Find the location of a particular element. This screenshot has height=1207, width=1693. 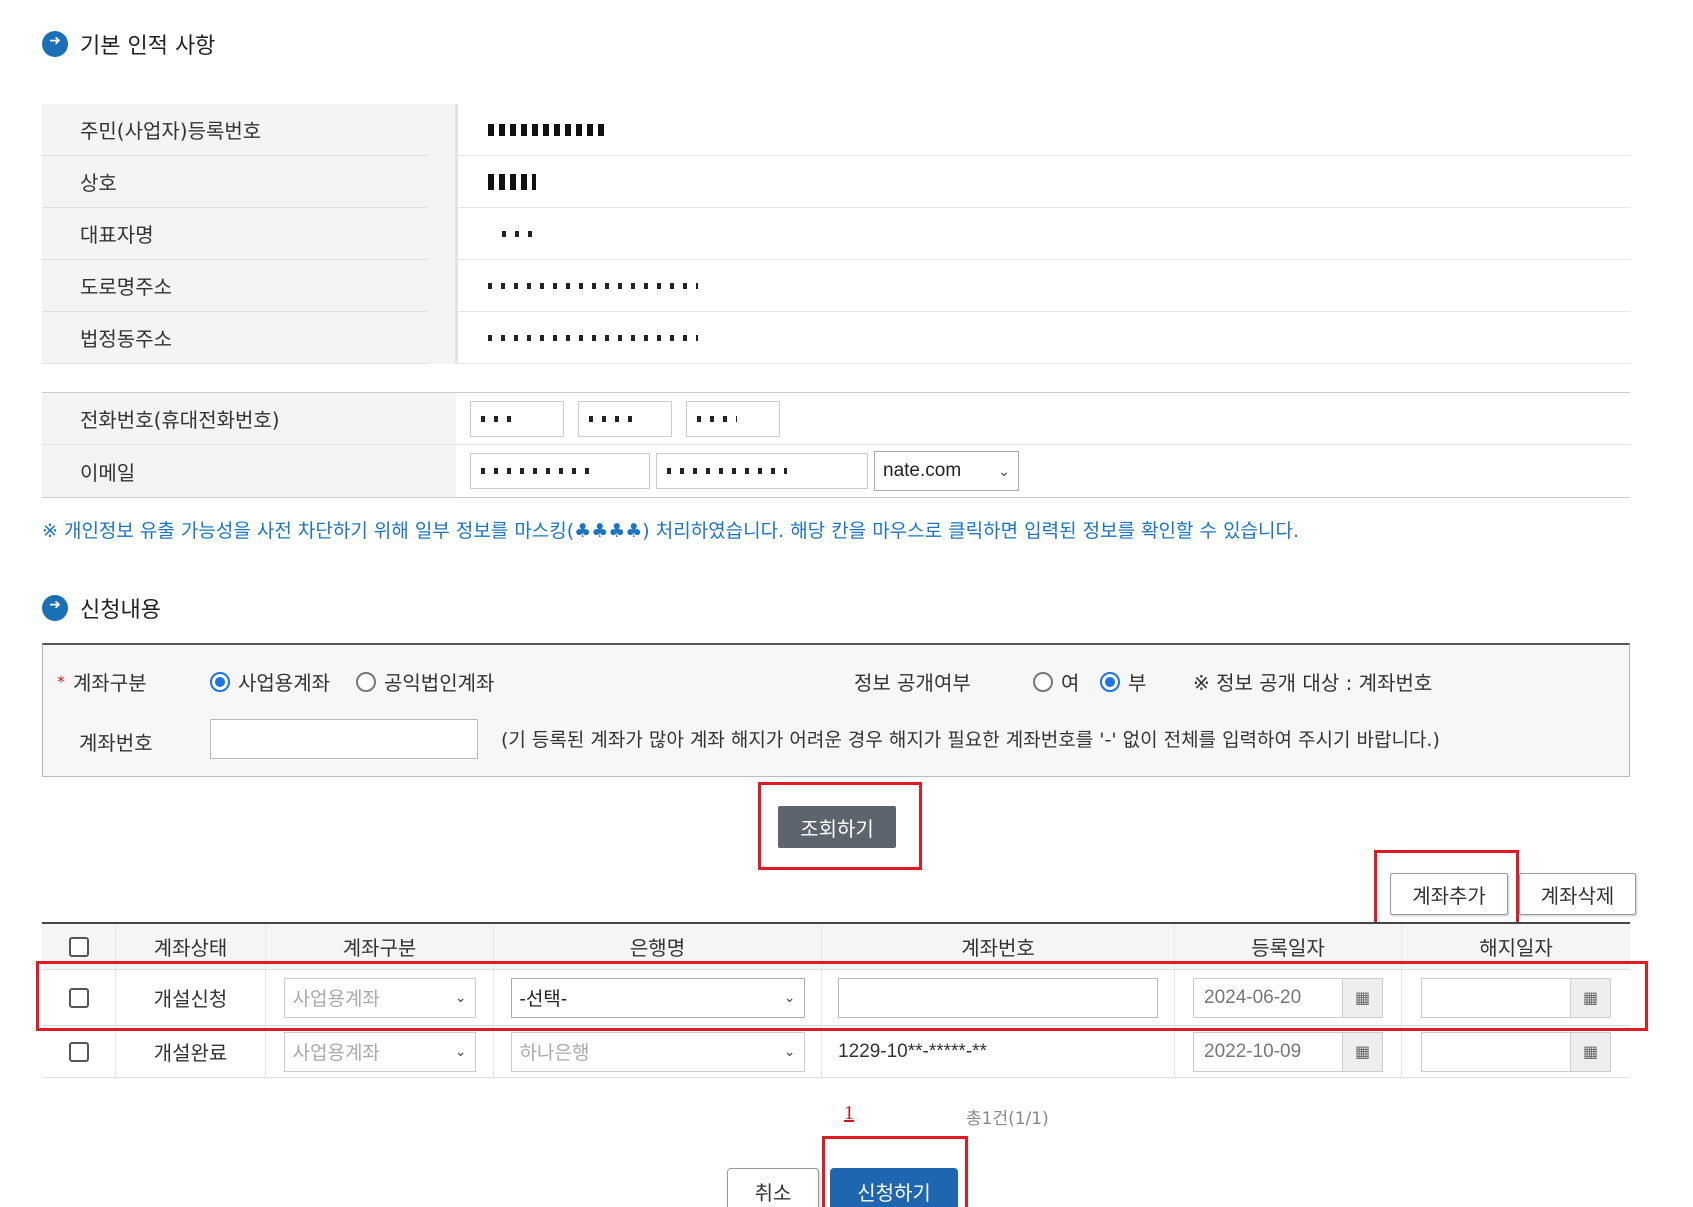

account-number-label: 계좌번호 is located at coordinates (116, 743).